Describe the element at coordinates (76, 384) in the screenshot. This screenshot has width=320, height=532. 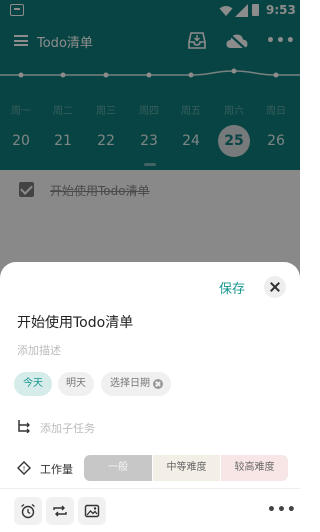
I see `chip-tomorrow: 明天` at that location.